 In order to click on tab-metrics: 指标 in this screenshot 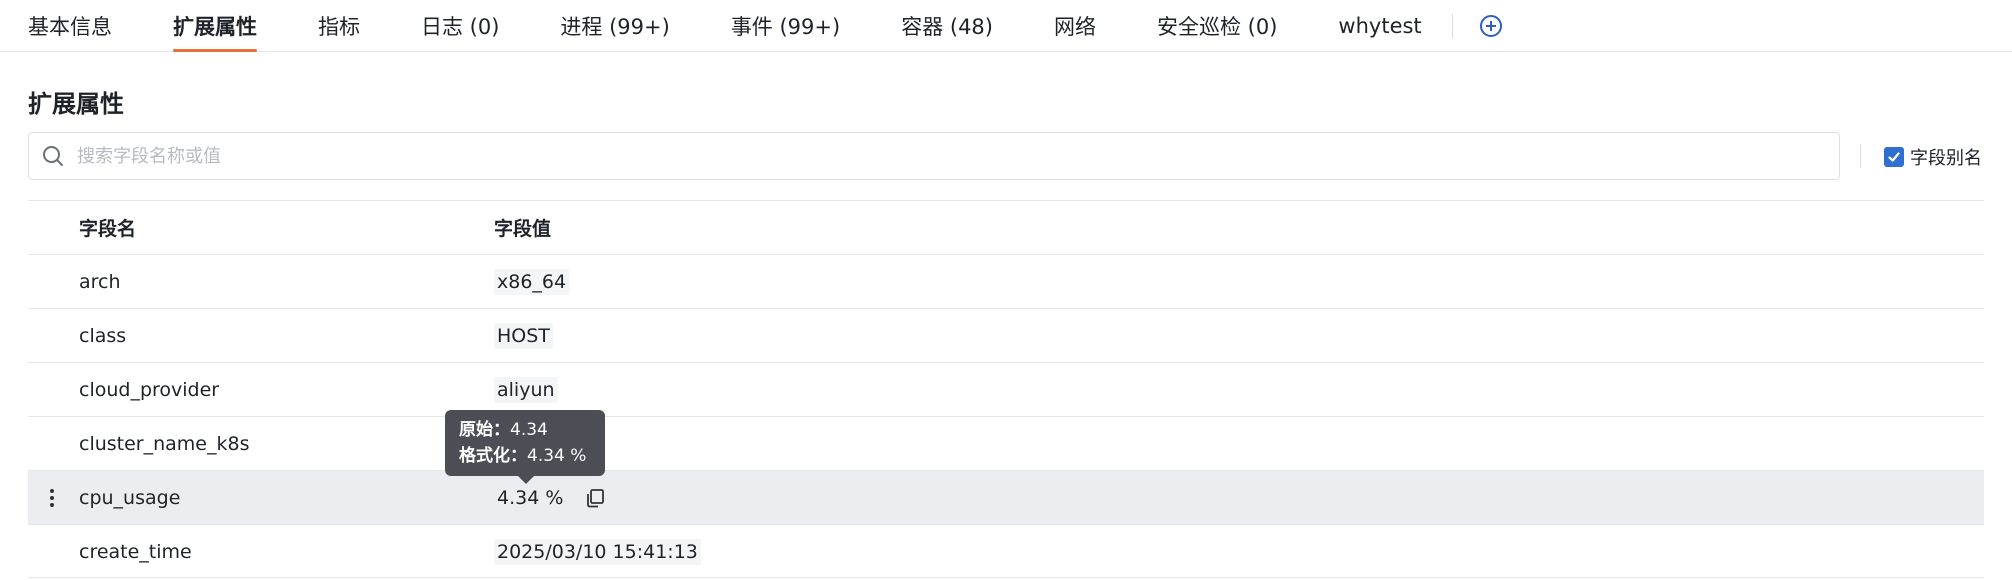, I will do `click(339, 26)`.